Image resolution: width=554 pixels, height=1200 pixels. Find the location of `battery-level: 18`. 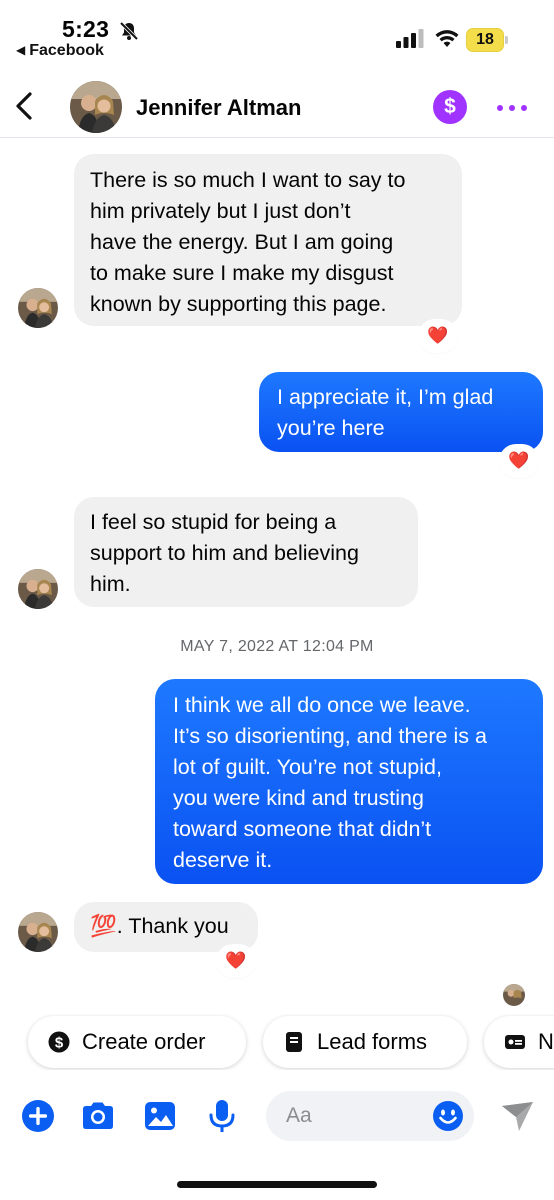

battery-level: 18 is located at coordinates (485, 39).